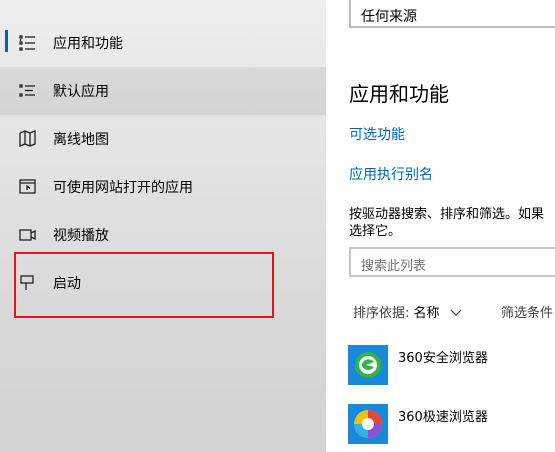  I want to click on list-item: 360极速浏览器, so click(451, 425).